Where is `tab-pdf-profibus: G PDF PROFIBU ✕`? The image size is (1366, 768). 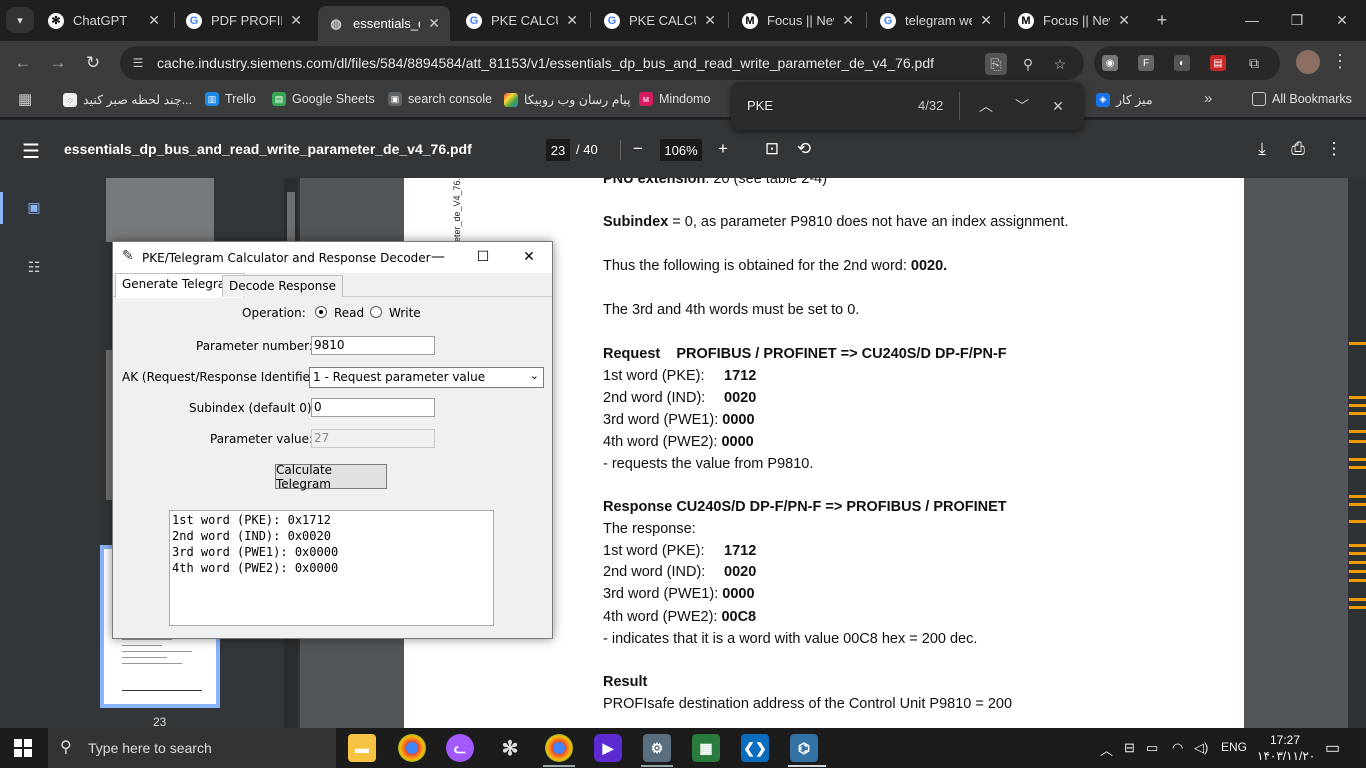
tab-pdf-profibus: G PDF PROFIBU ✕ is located at coordinates (244, 20).